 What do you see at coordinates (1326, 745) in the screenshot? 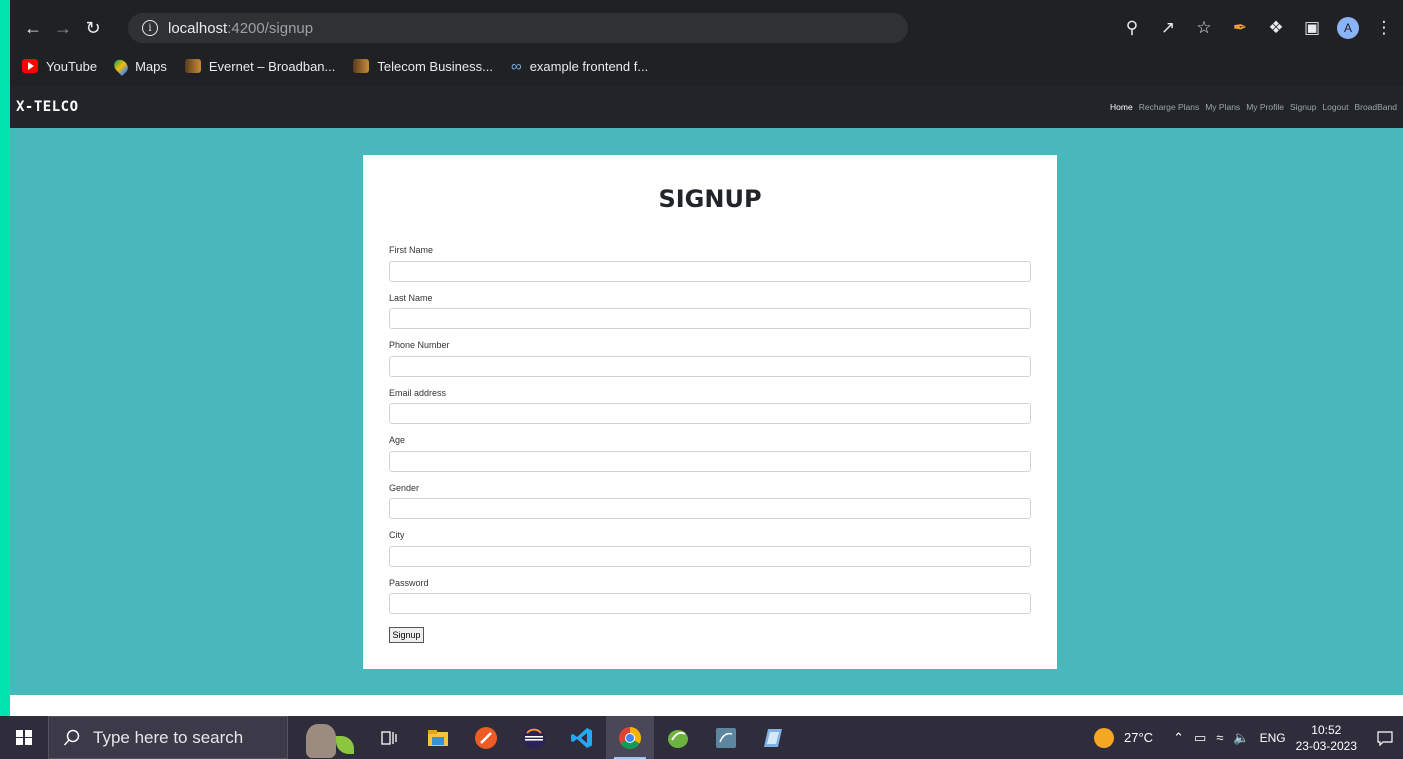
I see `clock-date: 23-03-2023` at bounding box center [1326, 745].